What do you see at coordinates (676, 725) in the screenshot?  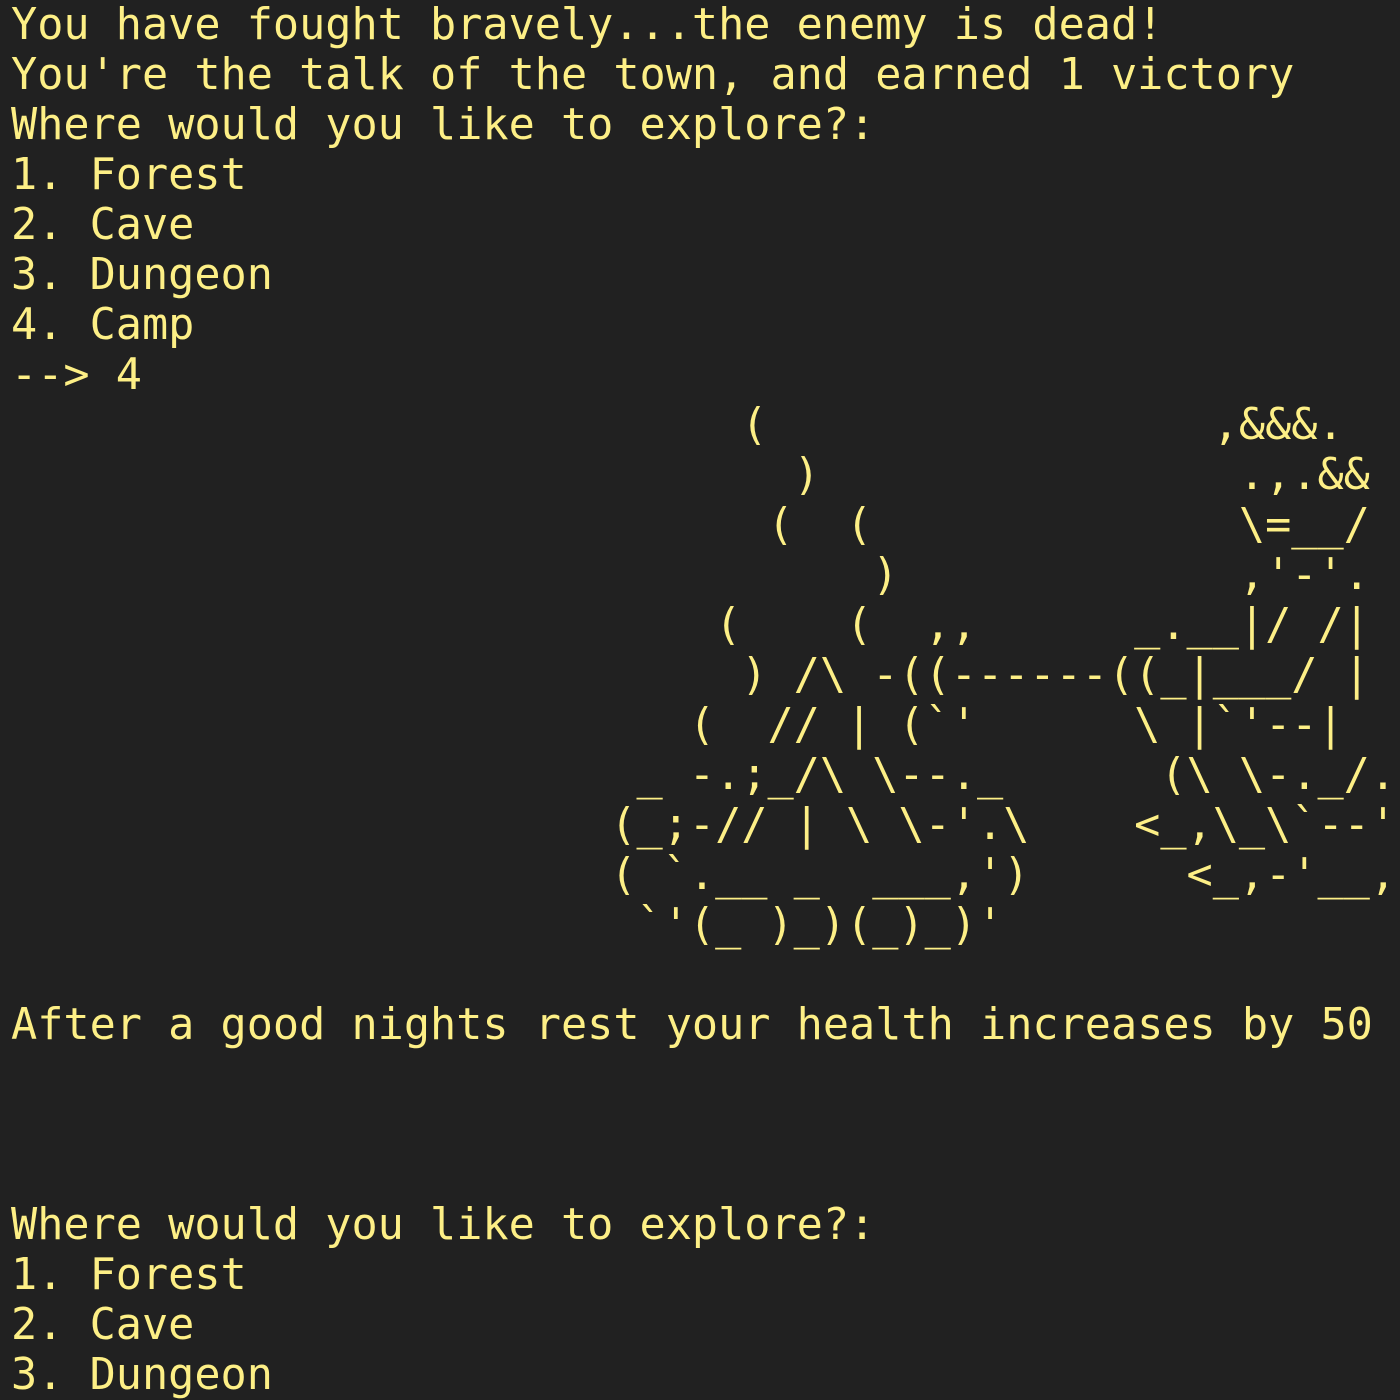 I see `art-line: ( // | (`' \ |`'--|` at bounding box center [676, 725].